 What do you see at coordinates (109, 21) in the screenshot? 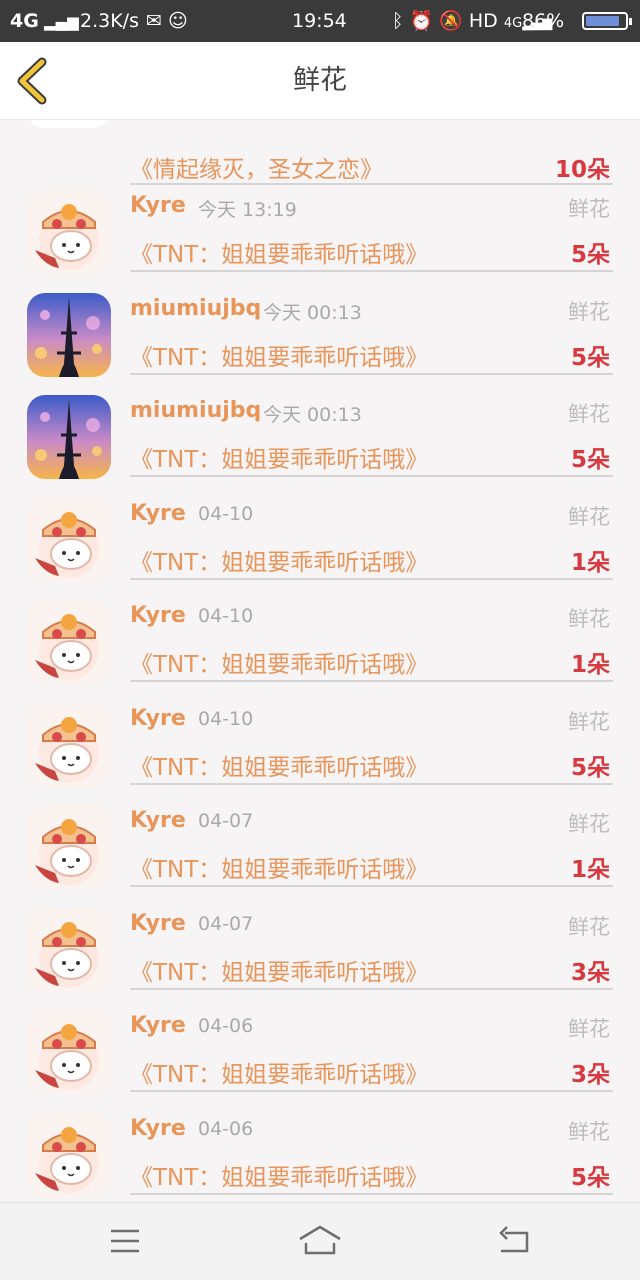
I see `network-speed: 2.3K/s` at bounding box center [109, 21].